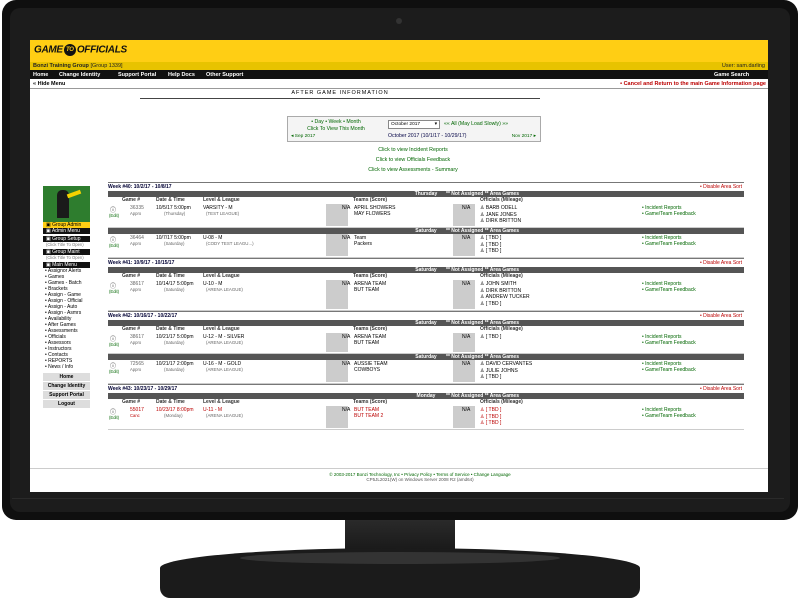  I want to click on game-league: (TEST LEAGUE), so click(223, 213).